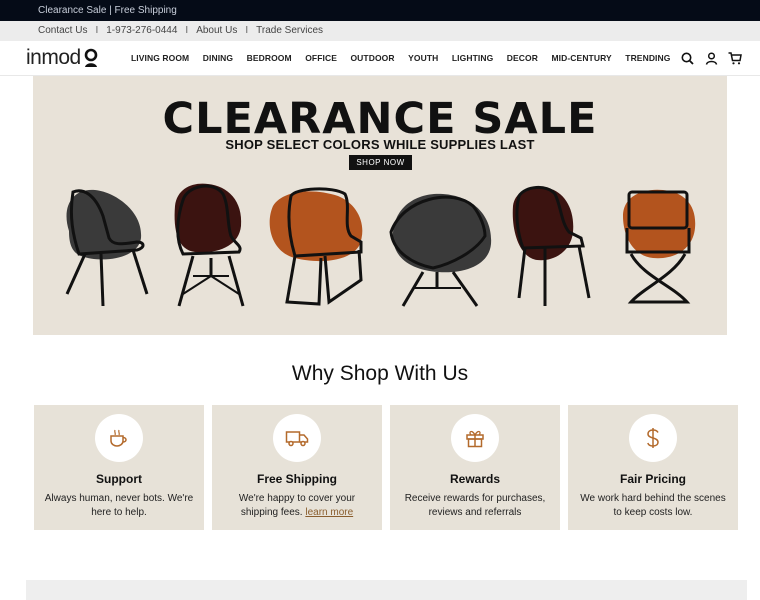 This screenshot has width=760, height=600. Describe the element at coordinates (647, 58) in the screenshot. I see `nav-trending: TRENDING` at that location.